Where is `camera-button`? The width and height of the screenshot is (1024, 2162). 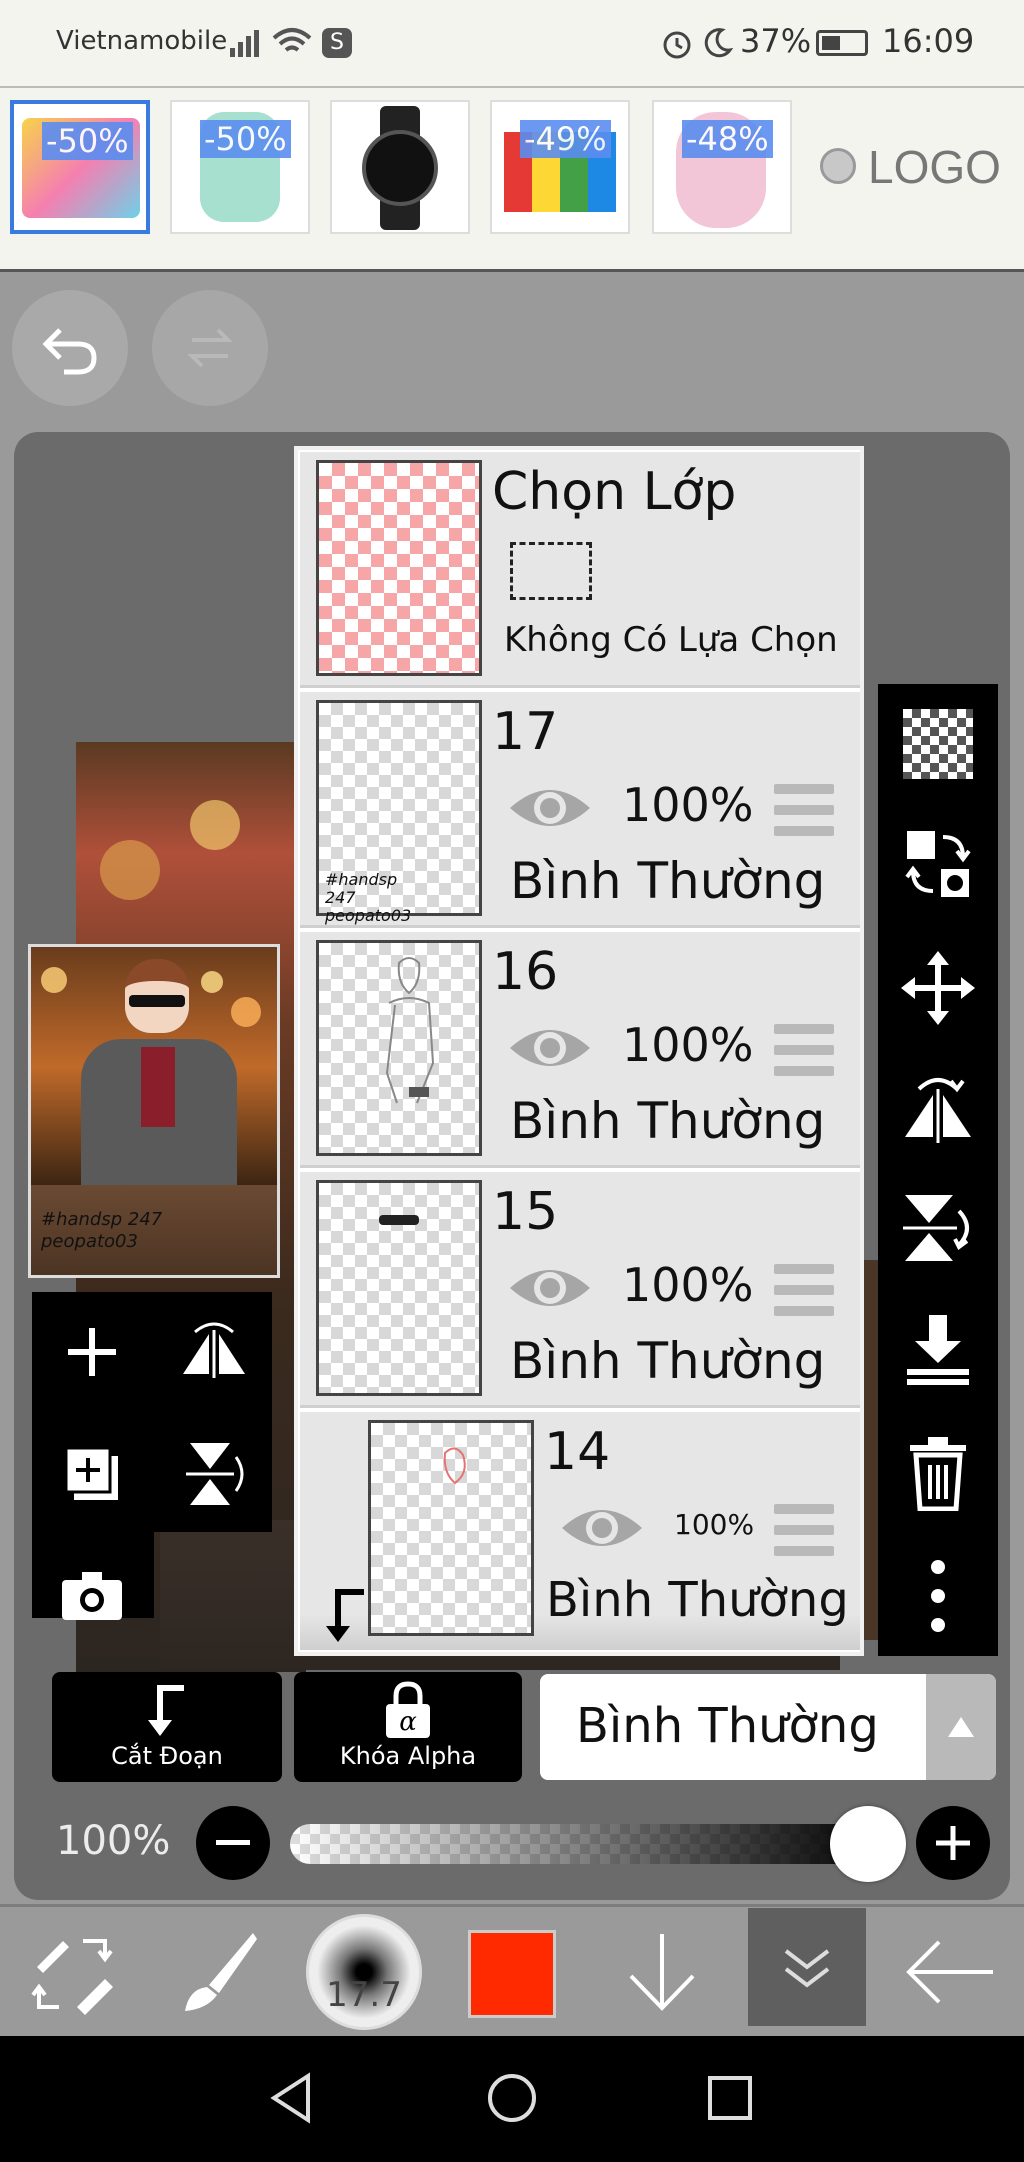 camera-button is located at coordinates (92, 1596).